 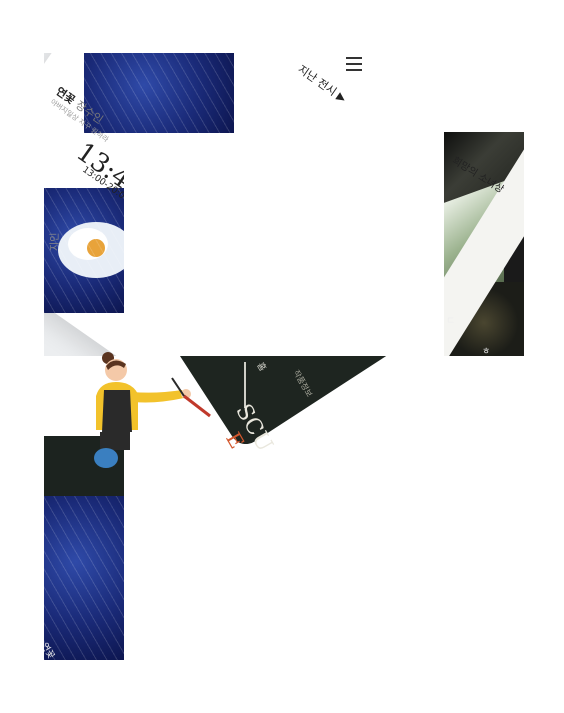 I want to click on phone-screenshot-top-right: 희망의 소녀상 ㄷ ㅎ, so click(x=484, y=244).